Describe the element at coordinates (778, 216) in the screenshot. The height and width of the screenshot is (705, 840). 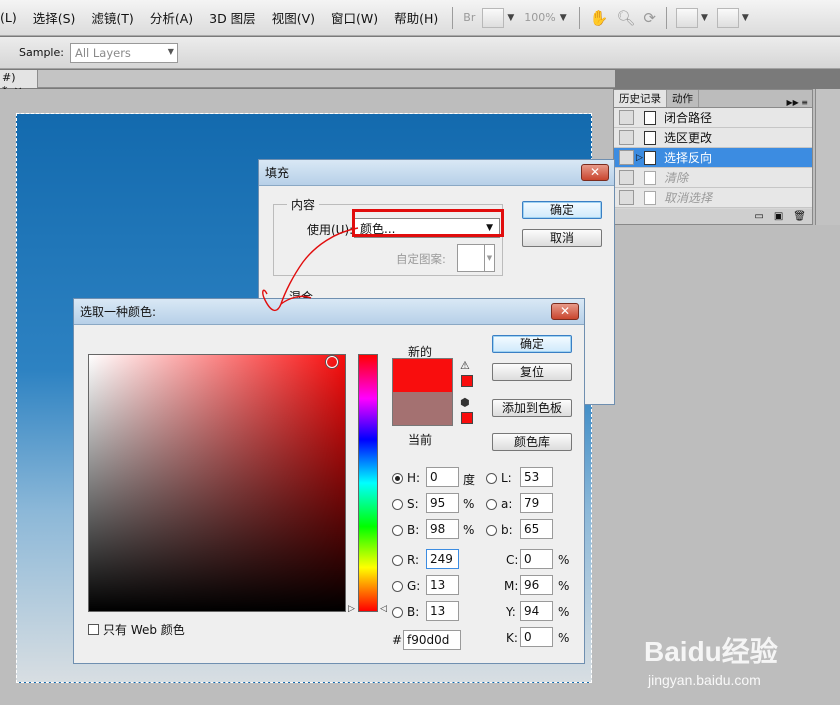
I see `new-snapshot-icon: ▣` at that location.